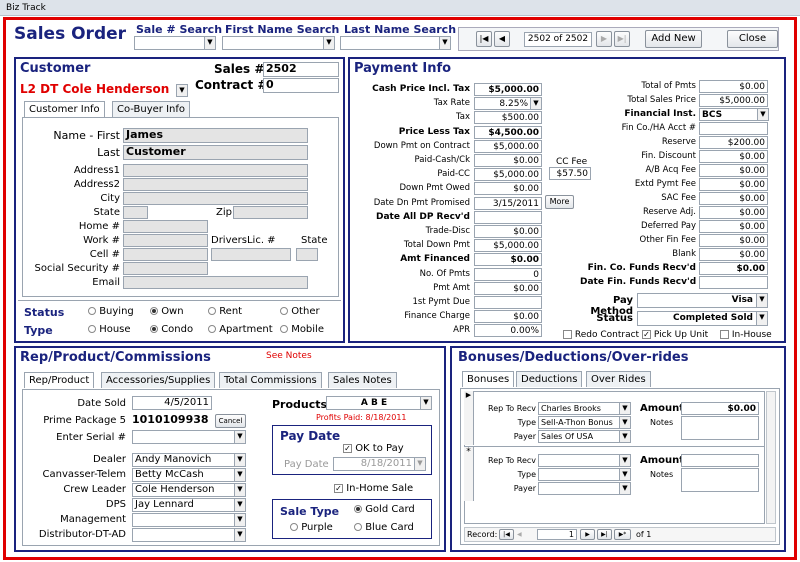 This screenshot has height=562, width=800. What do you see at coordinates (151, 109) in the screenshot?
I see `tab-co-buyer-info: Co-Buyer Info` at bounding box center [151, 109].